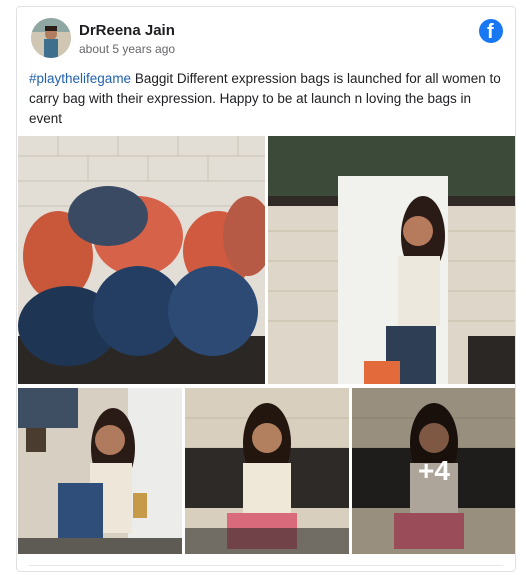 The height and width of the screenshot is (575, 526). I want to click on photo-woman-blue-bag, so click(100, 471).